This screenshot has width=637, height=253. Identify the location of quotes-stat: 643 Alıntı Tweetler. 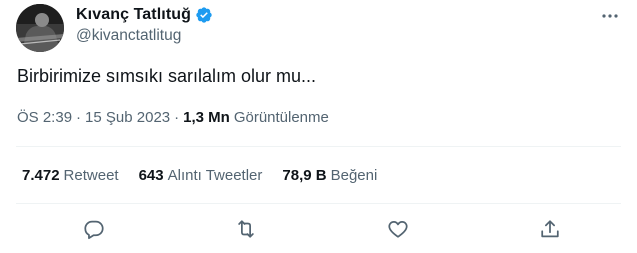
(201, 175).